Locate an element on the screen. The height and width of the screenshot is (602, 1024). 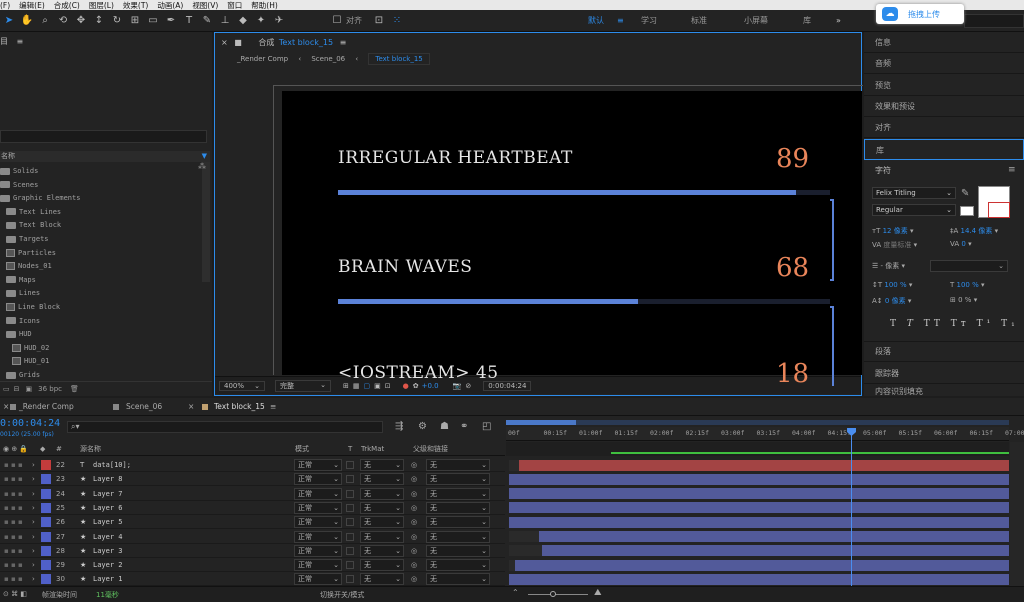
timeline-timecode: 0:00:04:24 is located at coordinates (30, 423).